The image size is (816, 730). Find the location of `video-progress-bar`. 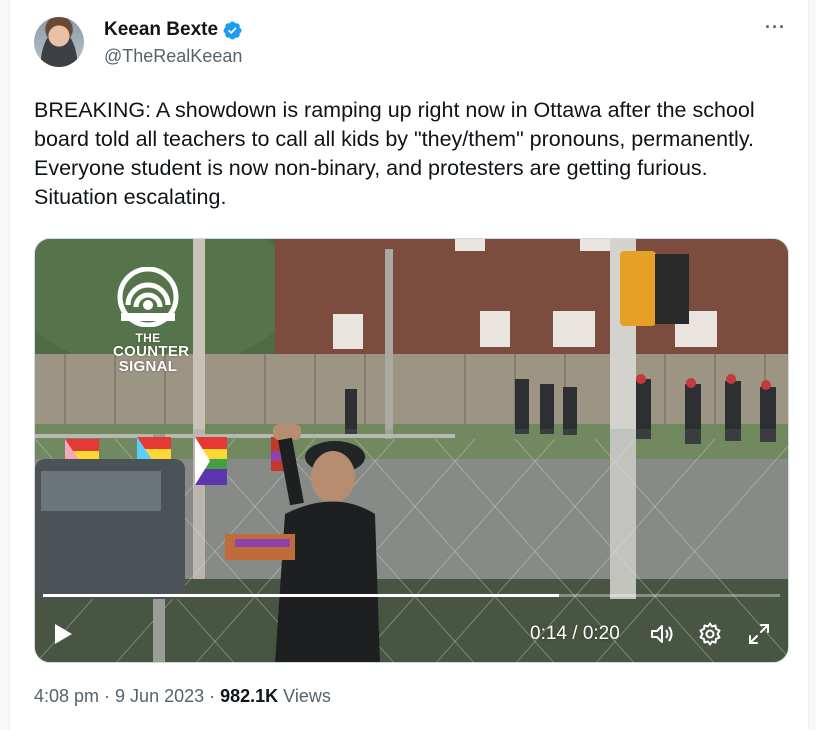

video-progress-bar is located at coordinates (411, 595).